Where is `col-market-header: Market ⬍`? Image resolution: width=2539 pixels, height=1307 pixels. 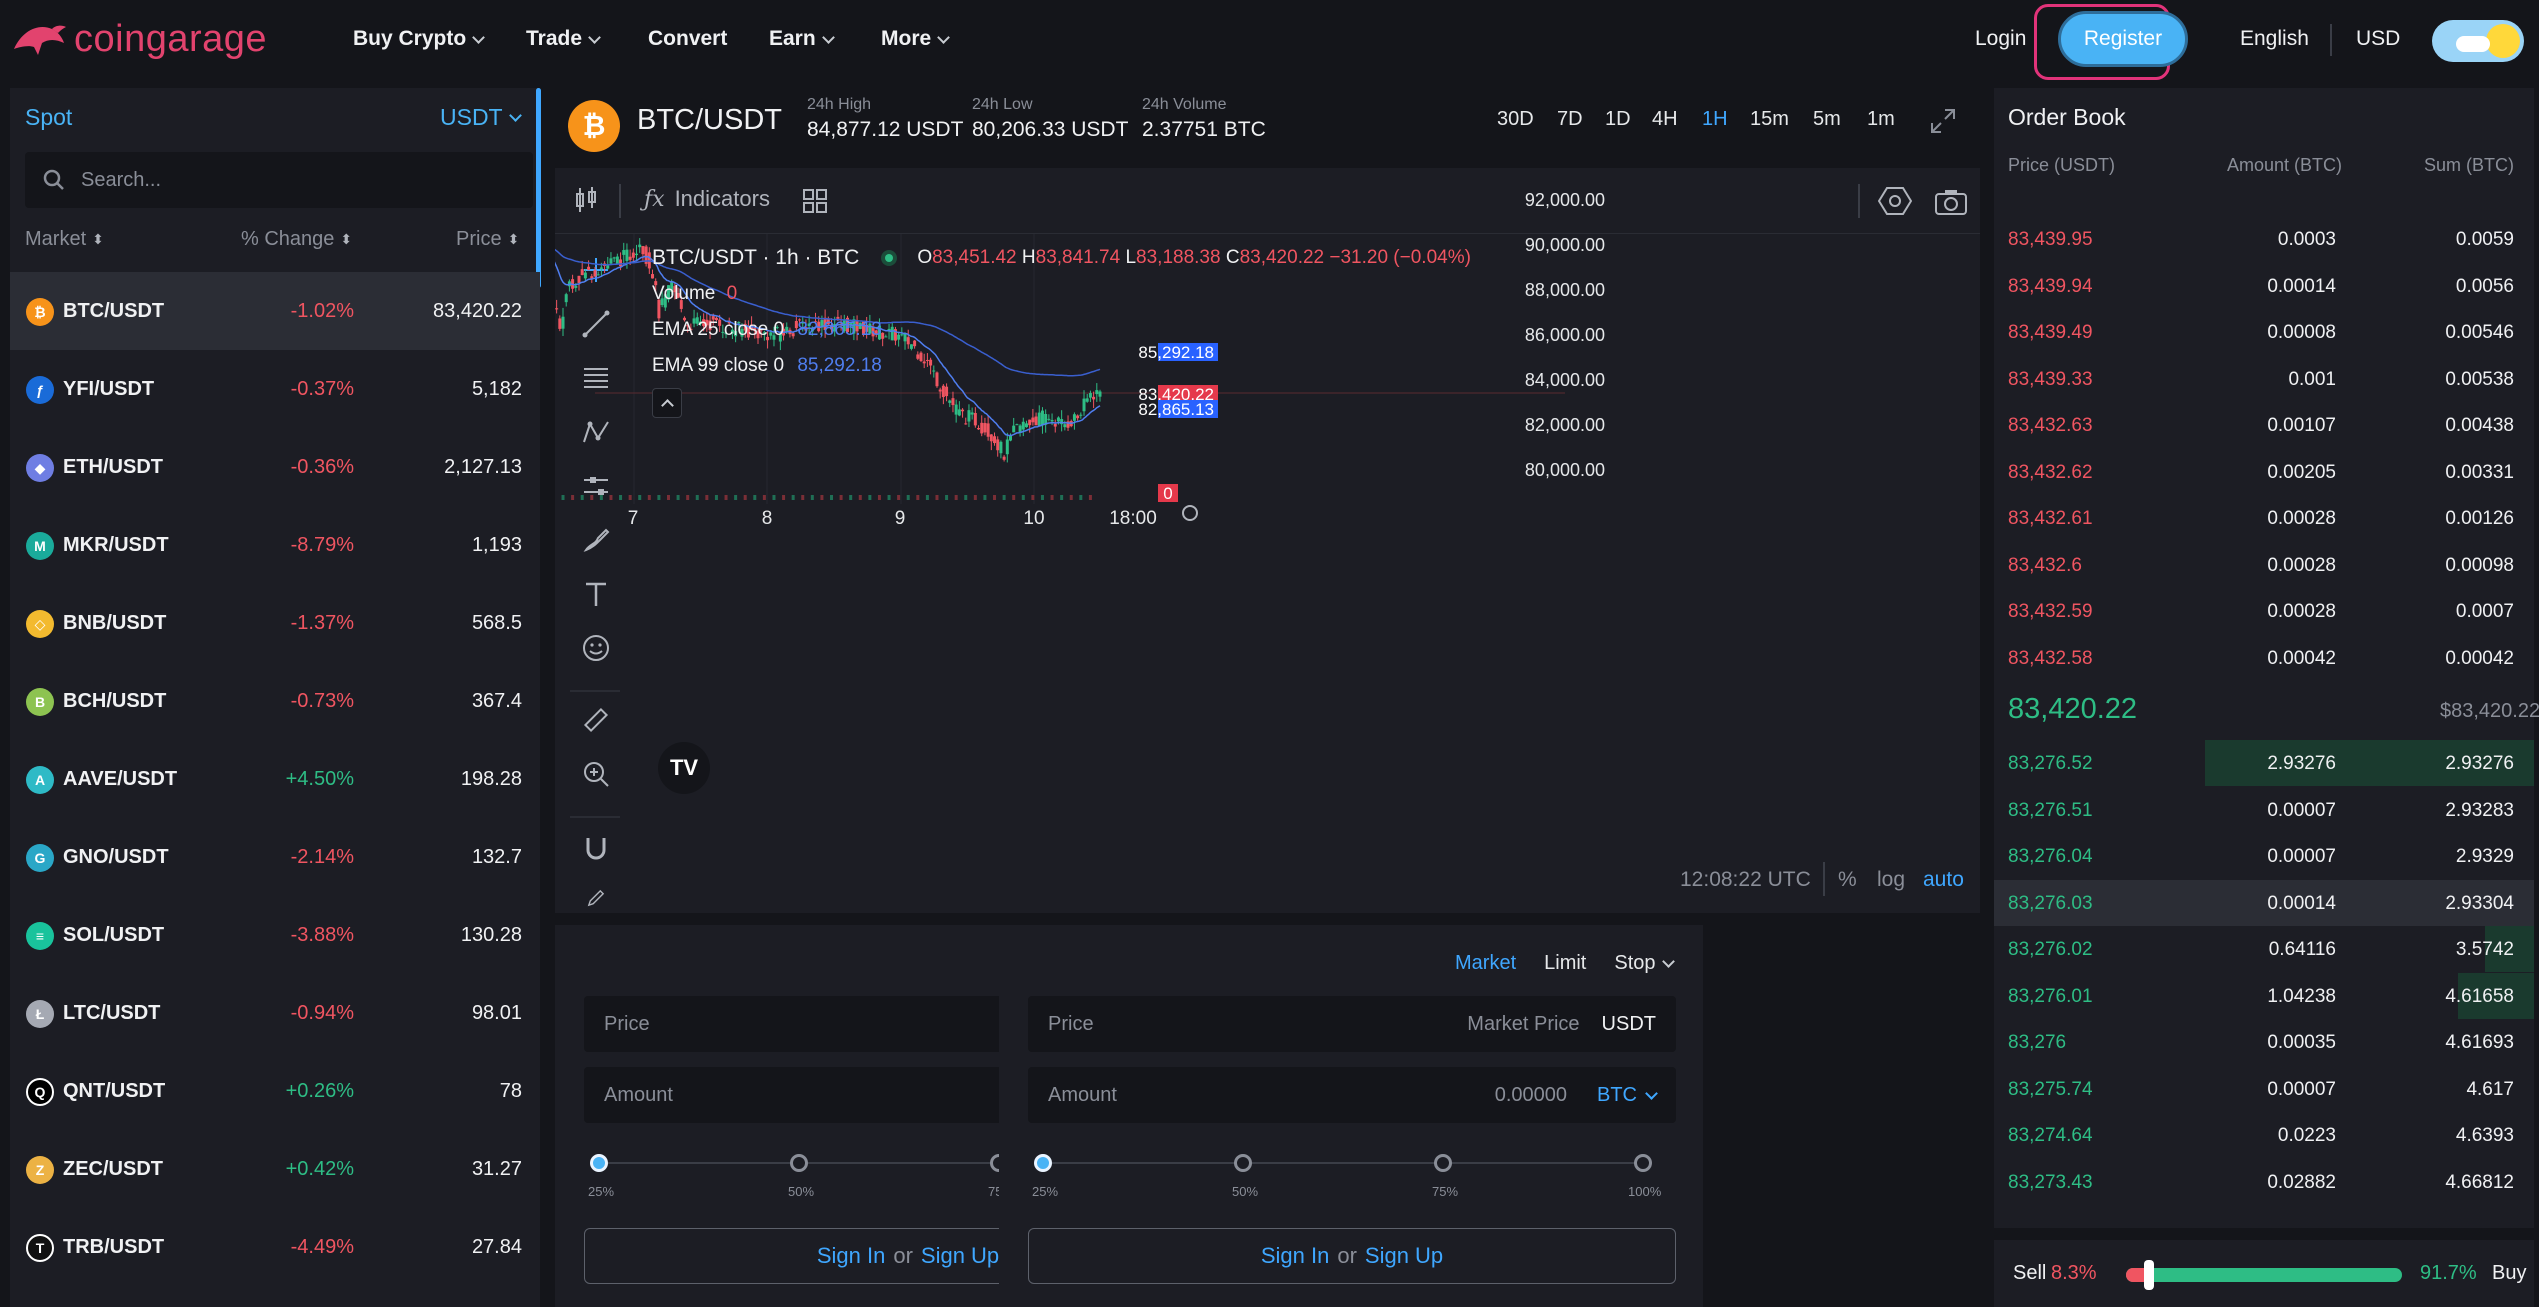
col-market-header: Market ⬍ is located at coordinates (64, 239).